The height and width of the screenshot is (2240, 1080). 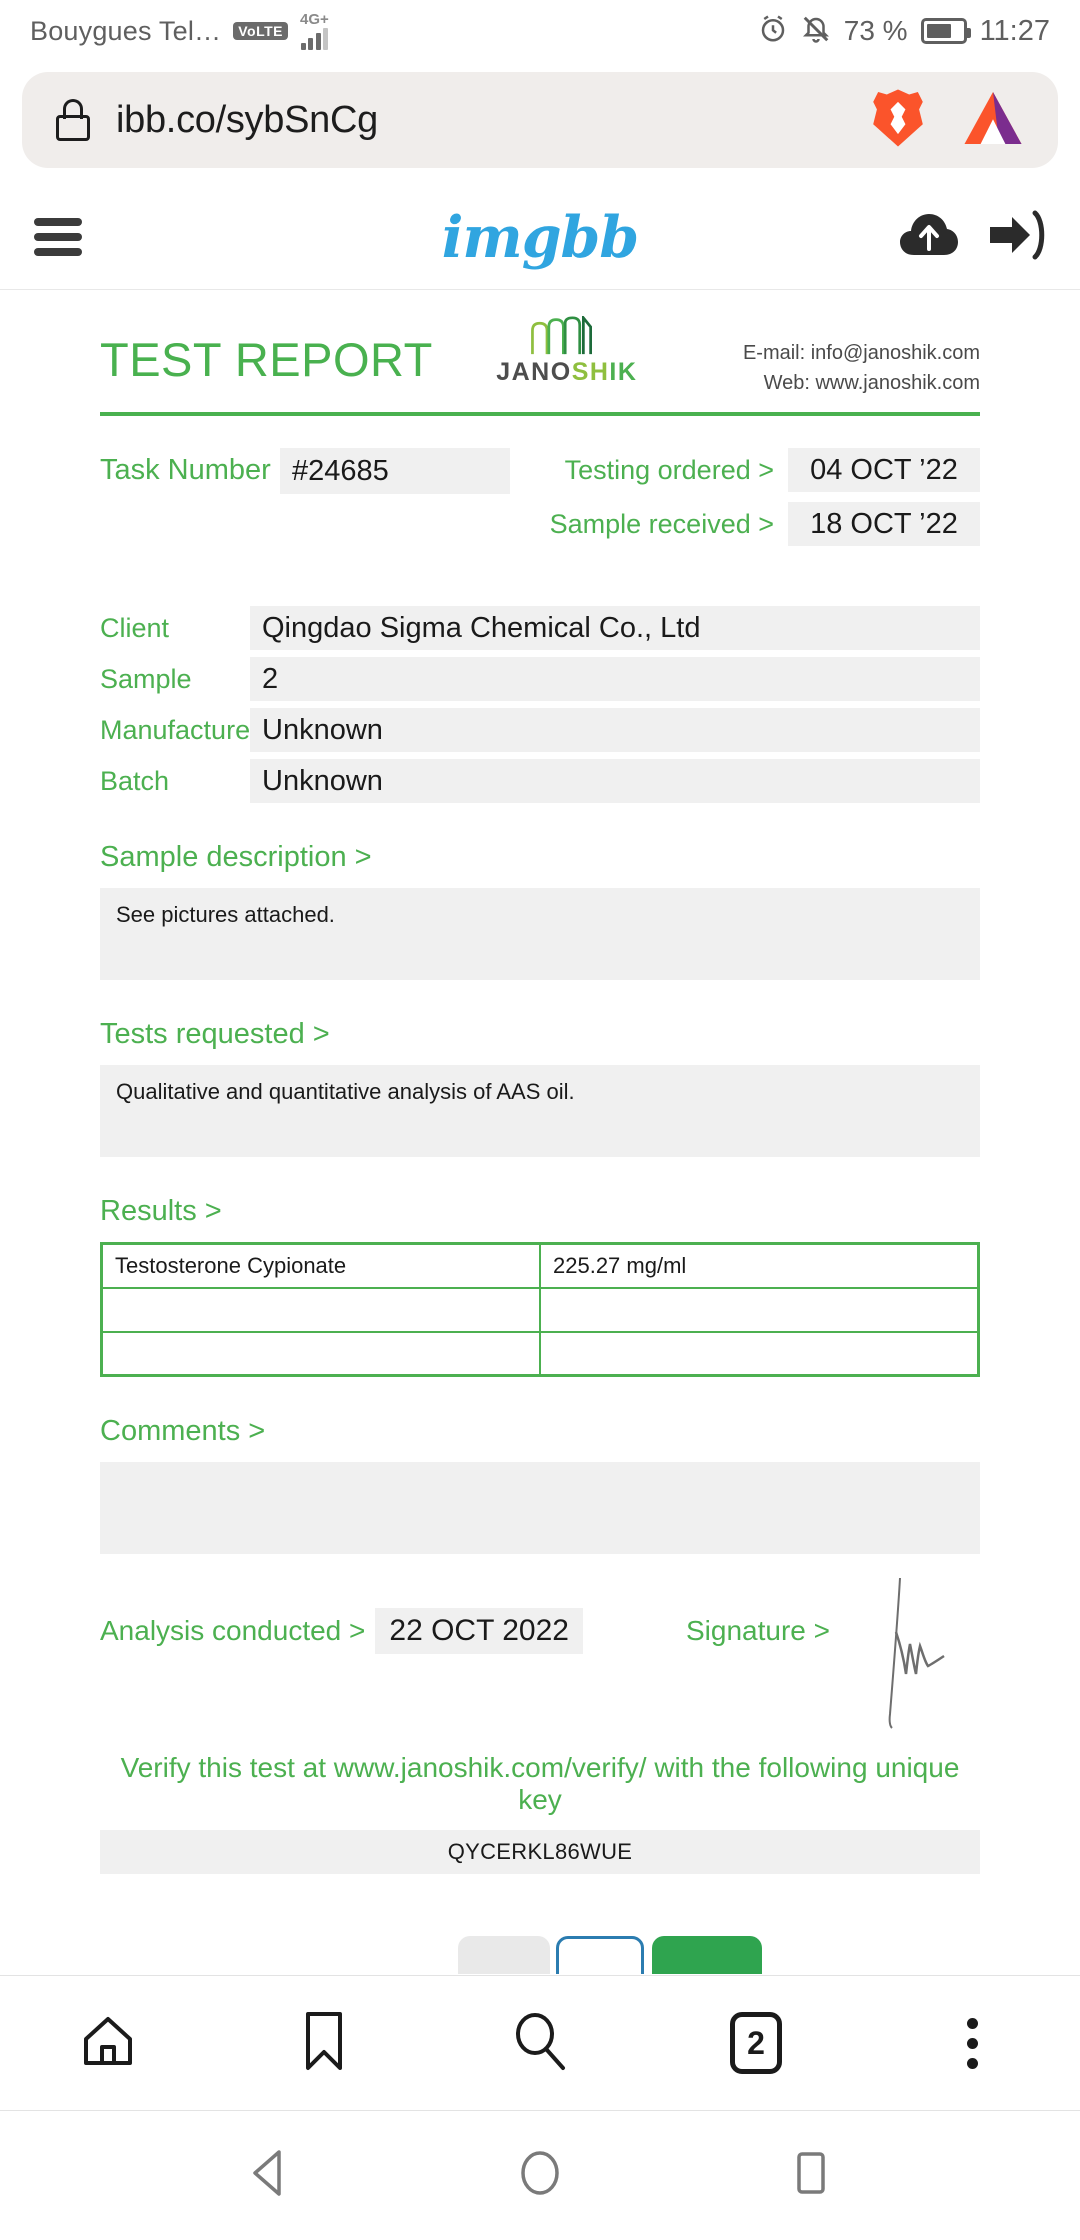 What do you see at coordinates (314, 19) in the screenshot?
I see `network-type-label: 4G+` at bounding box center [314, 19].